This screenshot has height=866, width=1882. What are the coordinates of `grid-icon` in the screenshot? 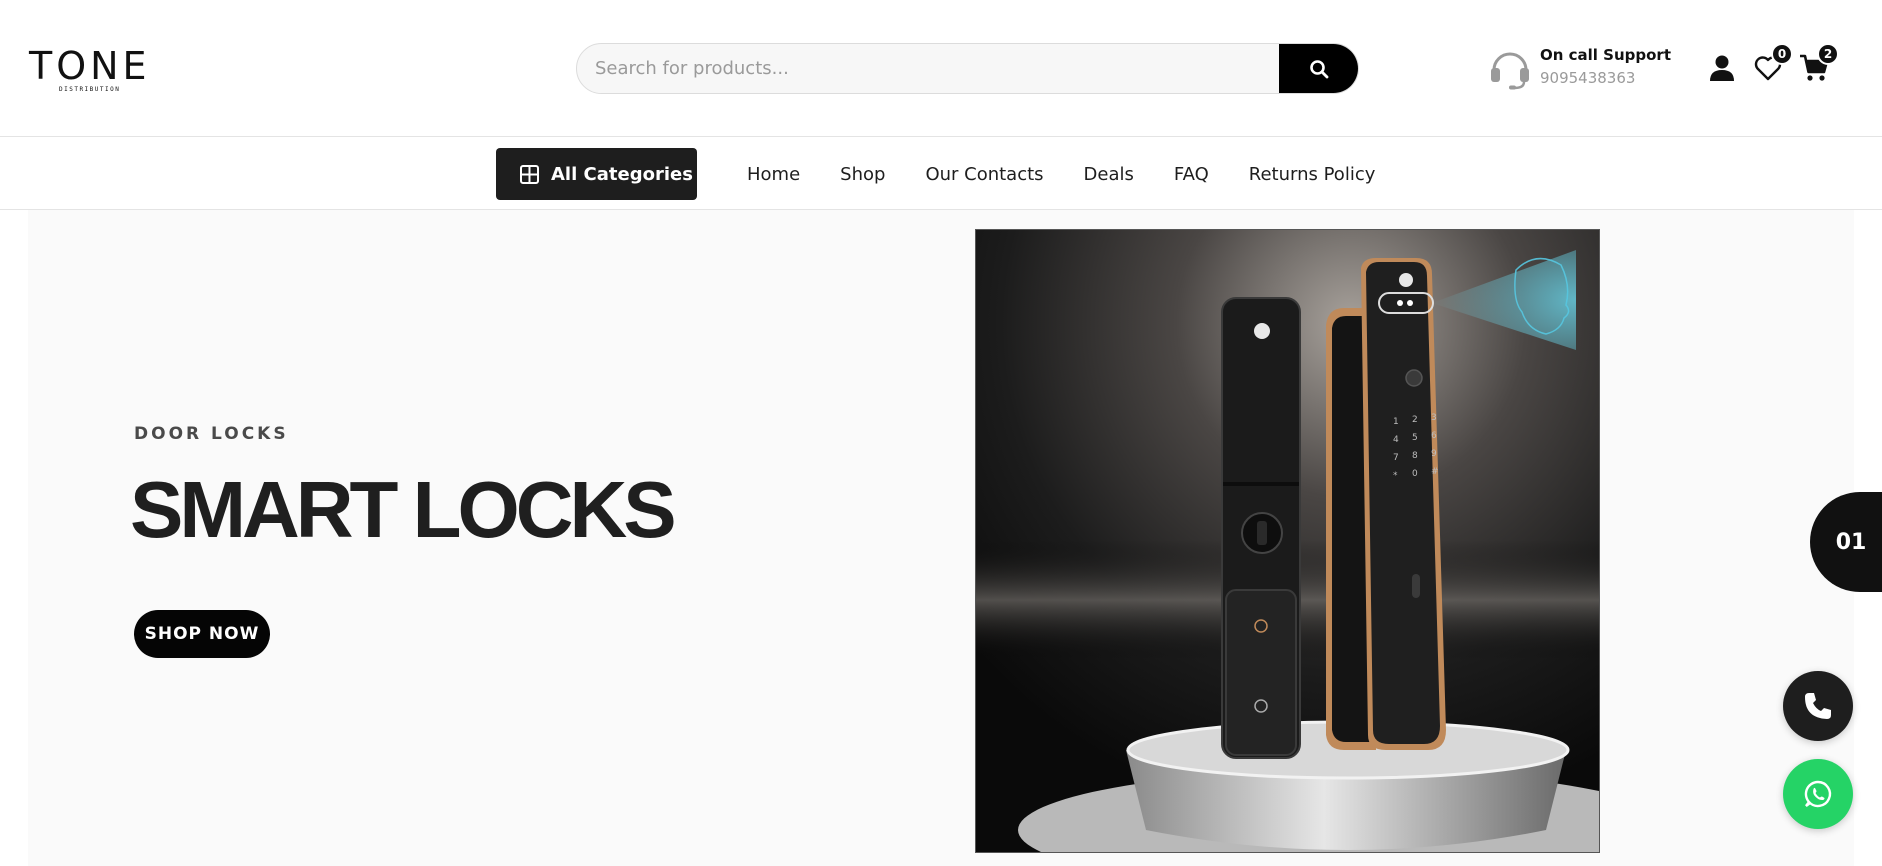 It's located at (529, 174).